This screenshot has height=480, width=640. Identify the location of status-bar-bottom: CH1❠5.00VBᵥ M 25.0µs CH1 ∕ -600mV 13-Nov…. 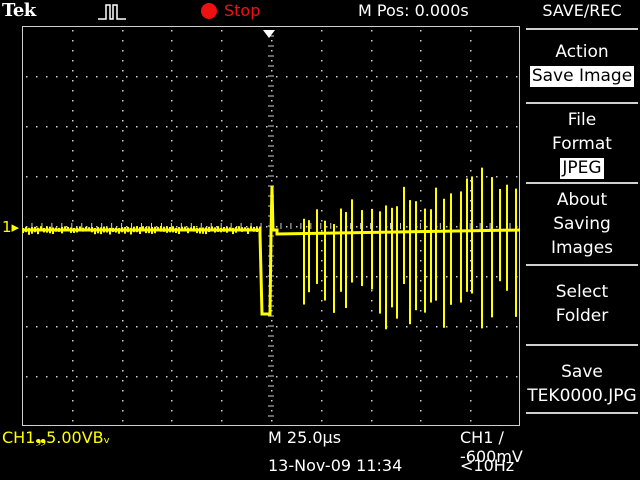
(262, 452).